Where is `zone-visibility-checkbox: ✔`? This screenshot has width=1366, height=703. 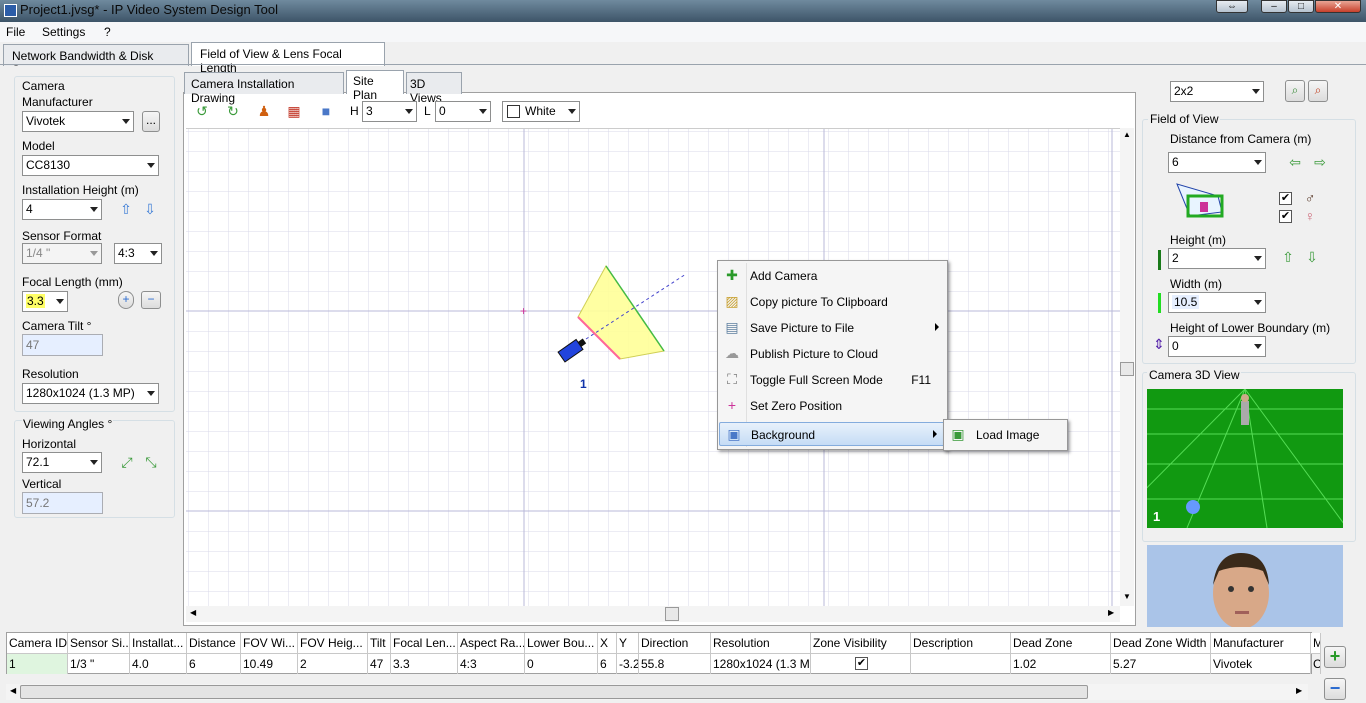 zone-visibility-checkbox: ✔ is located at coordinates (861, 663).